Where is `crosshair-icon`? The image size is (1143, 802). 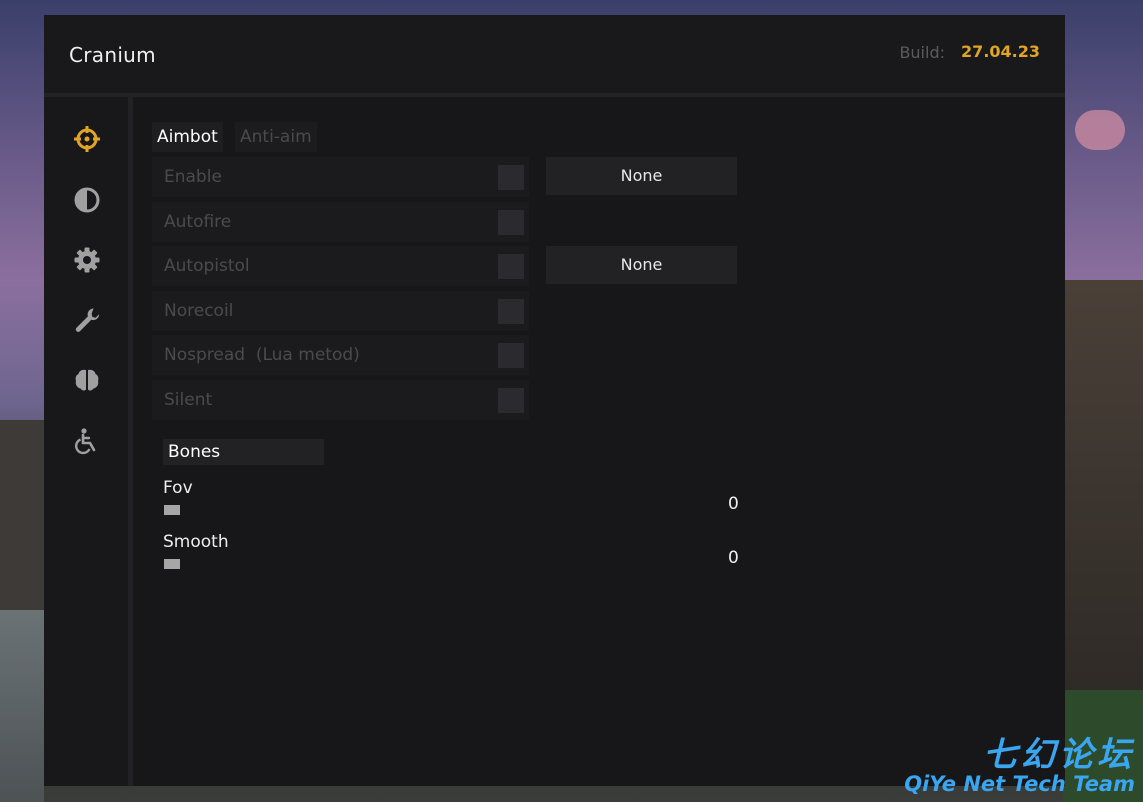
crosshair-icon is located at coordinates (87, 139).